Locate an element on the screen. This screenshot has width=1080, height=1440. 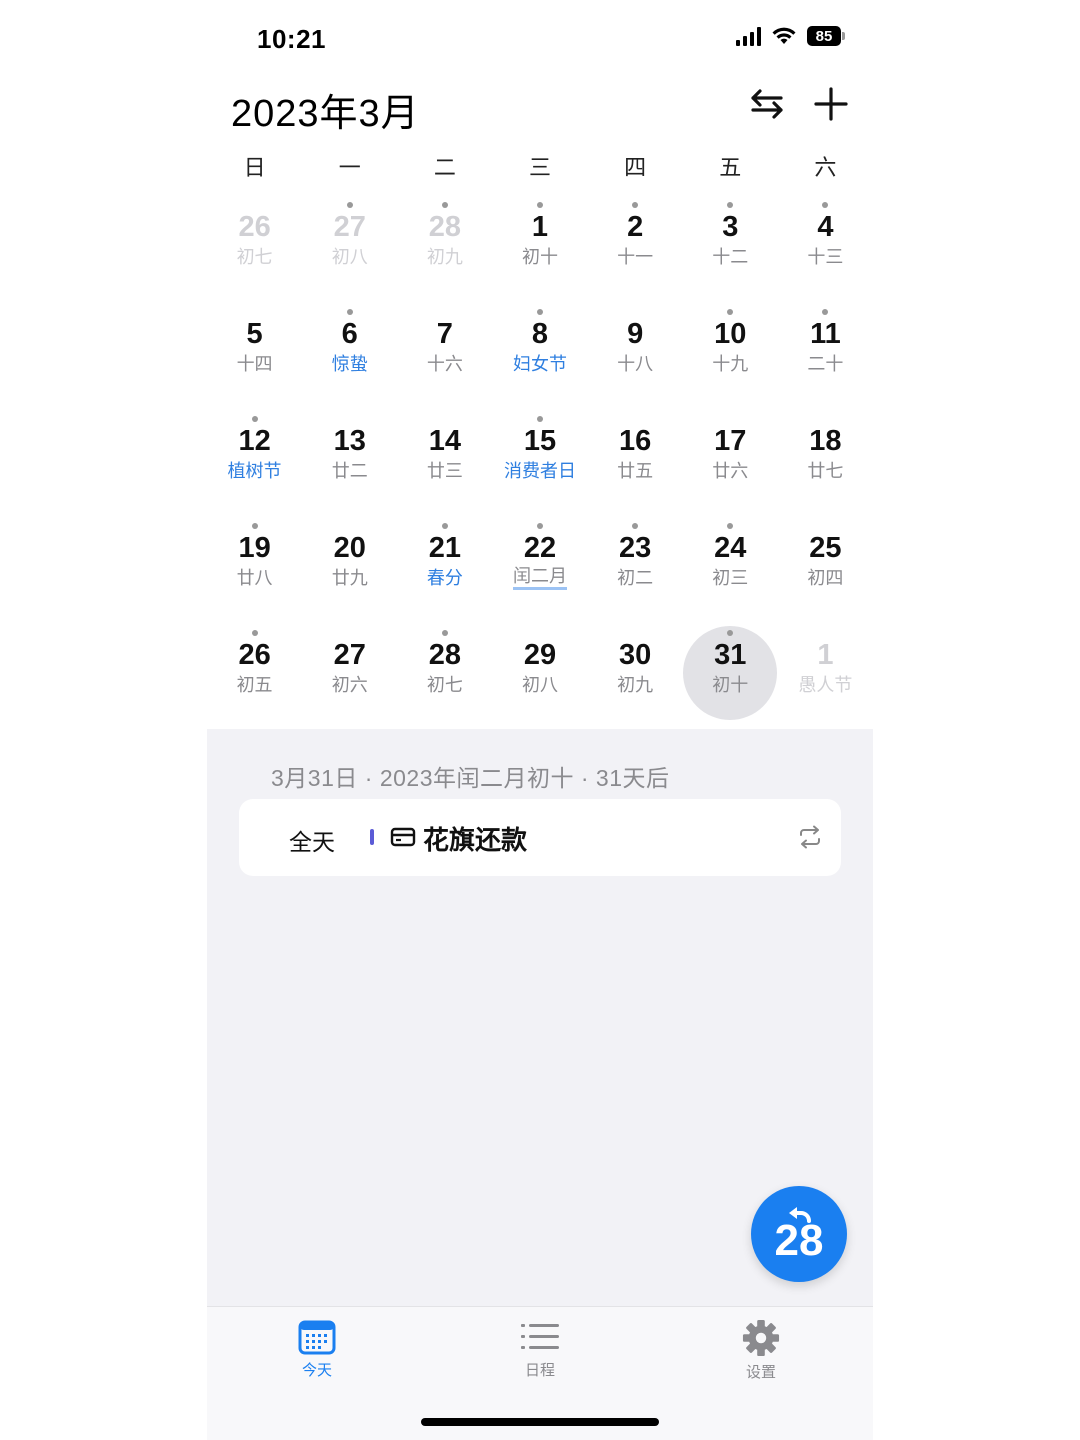
calendar-day: 17 廿六 is located at coordinates (730, 463).